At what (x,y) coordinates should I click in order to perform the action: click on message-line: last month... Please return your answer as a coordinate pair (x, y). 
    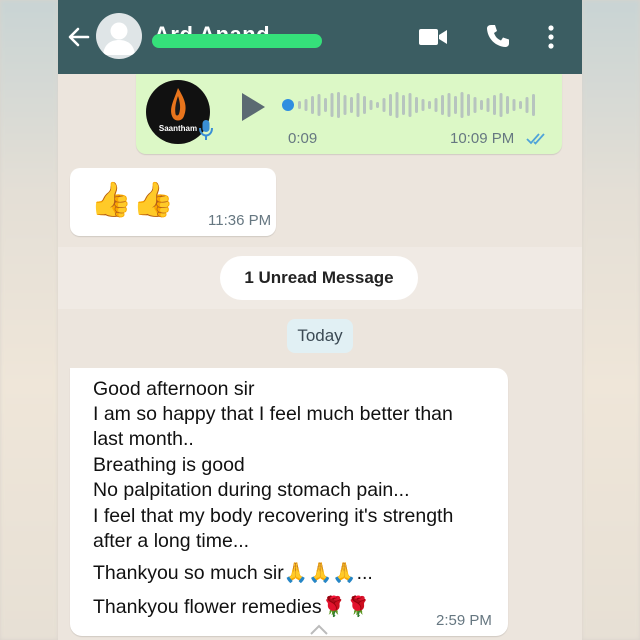
    Looking at the image, I should click on (143, 439).